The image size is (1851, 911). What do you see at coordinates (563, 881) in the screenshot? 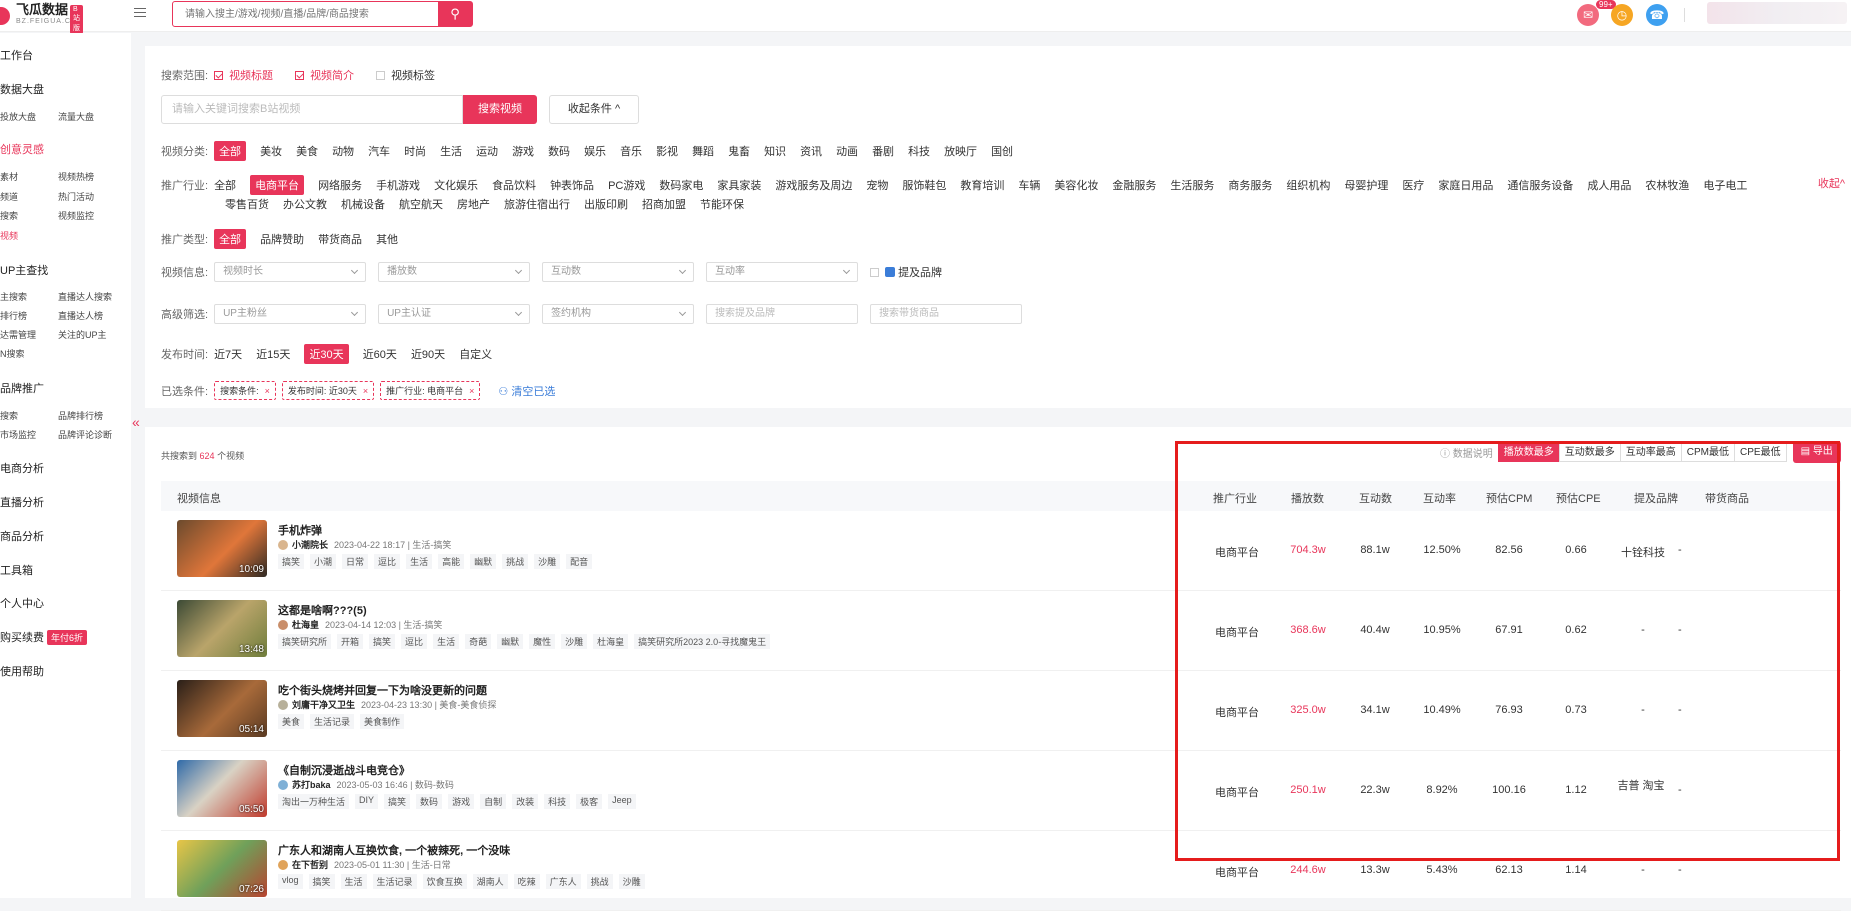
I see `video-tag: 广东人` at bounding box center [563, 881].